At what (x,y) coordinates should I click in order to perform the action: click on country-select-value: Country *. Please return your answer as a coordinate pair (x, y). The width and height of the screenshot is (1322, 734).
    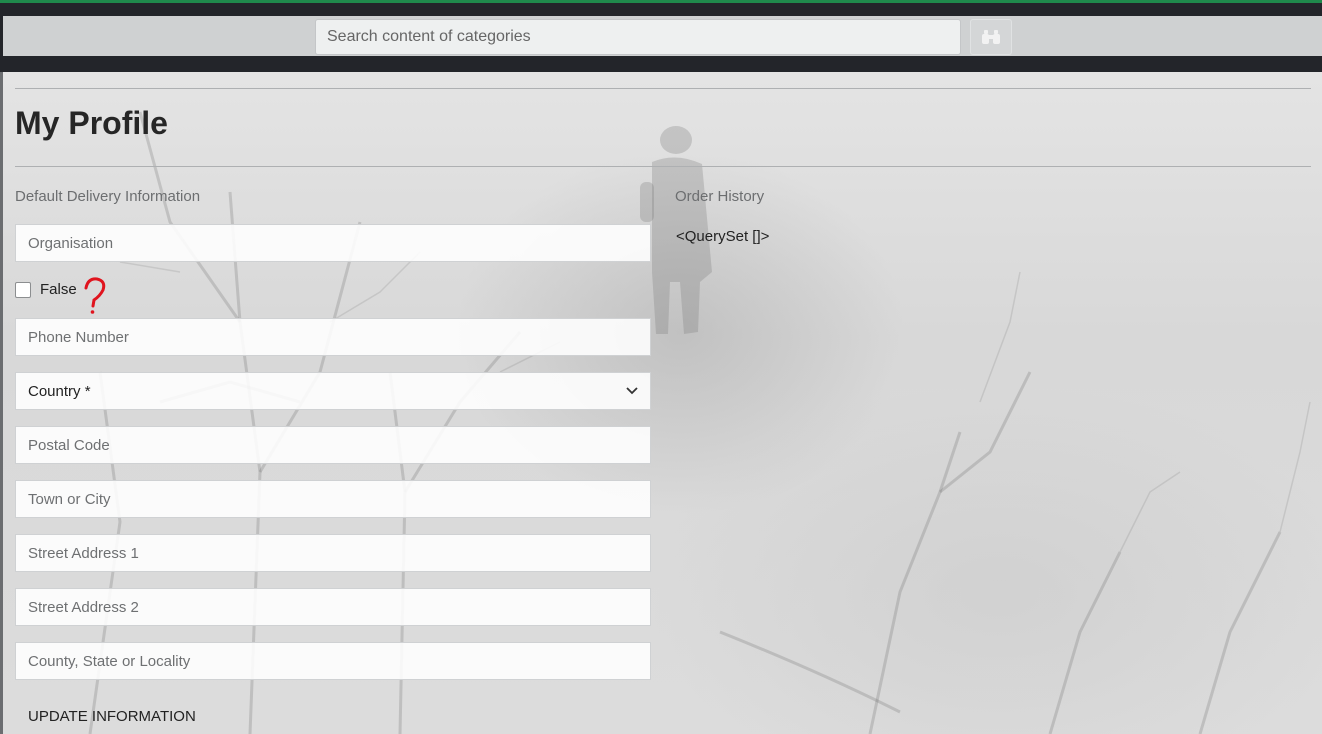
    Looking at the image, I should click on (59, 391).